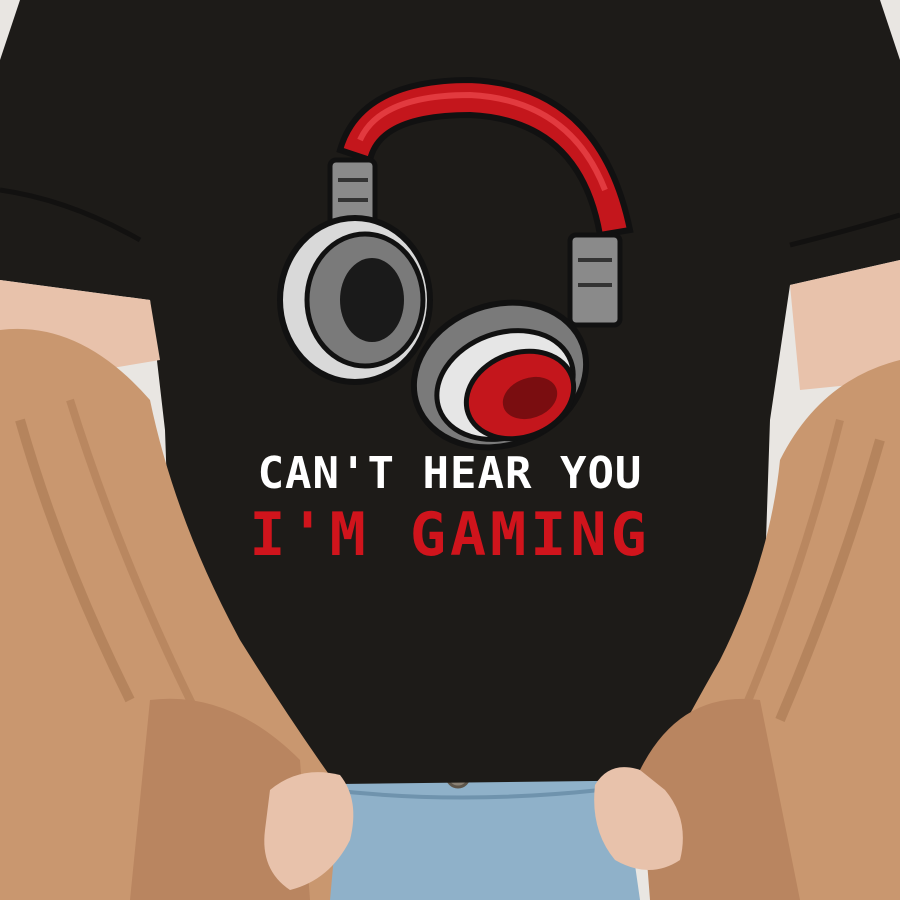  Describe the element at coordinates (372, 300) in the screenshot. I see `left-ear-cup-center` at that location.